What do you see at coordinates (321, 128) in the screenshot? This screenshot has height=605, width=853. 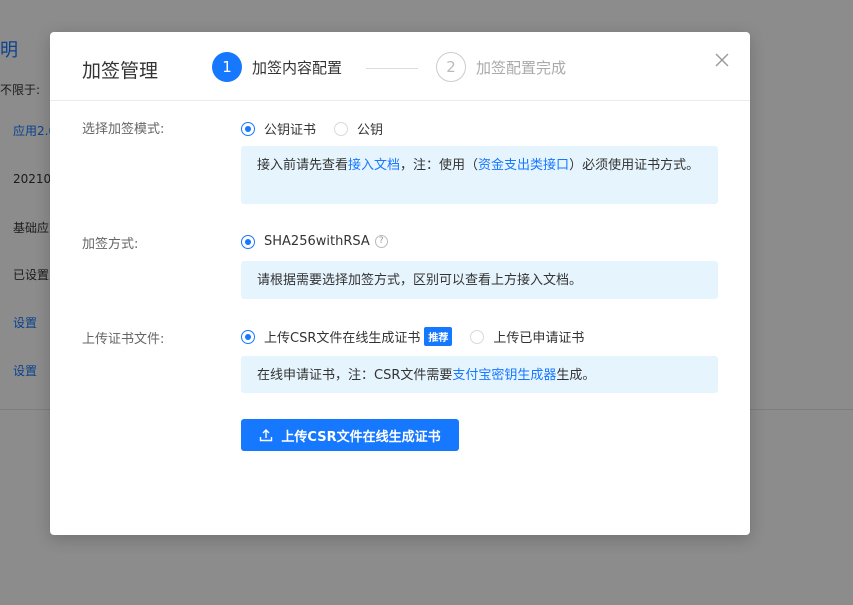 I see `mode-radio-group: 公钥证书 公钥` at bounding box center [321, 128].